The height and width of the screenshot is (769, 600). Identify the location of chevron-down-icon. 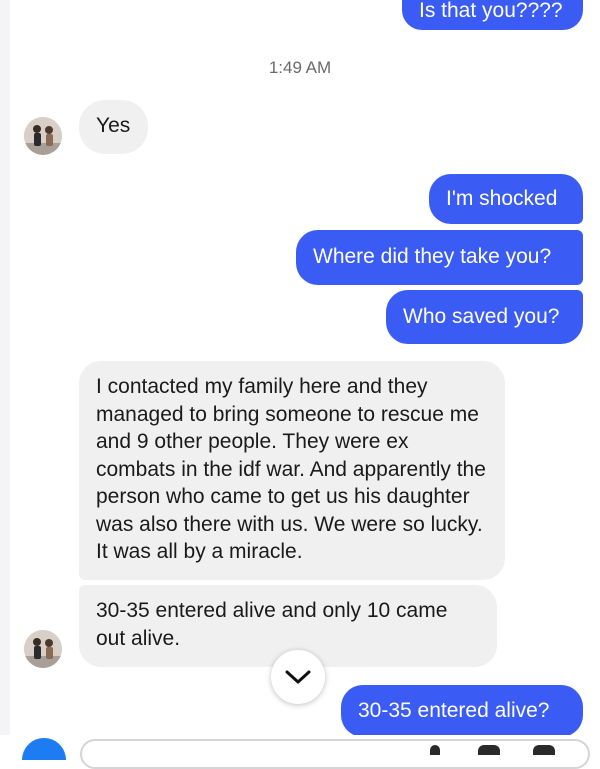
(298, 677).